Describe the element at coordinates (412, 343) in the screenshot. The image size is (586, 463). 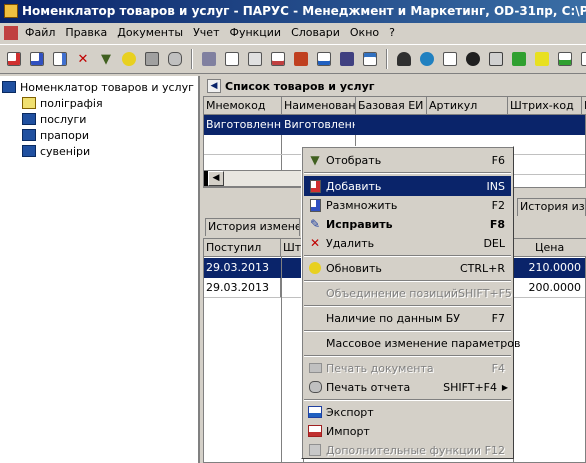
I see `menu-item-mass-edit: Массовое изменение параметров` at that location.